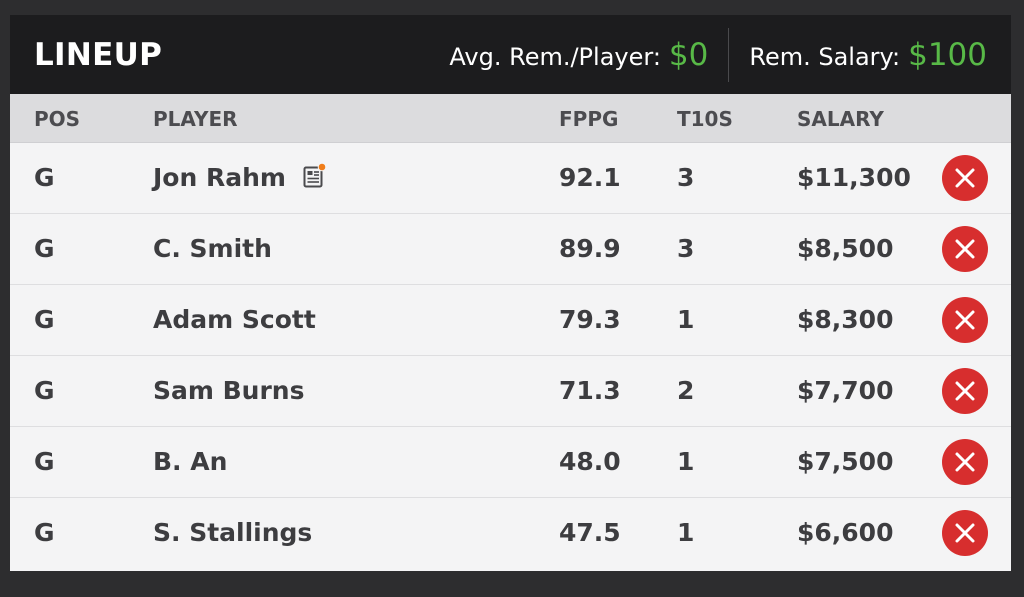  What do you see at coordinates (590, 461) in the screenshot?
I see `player-fppg: 48.0` at bounding box center [590, 461].